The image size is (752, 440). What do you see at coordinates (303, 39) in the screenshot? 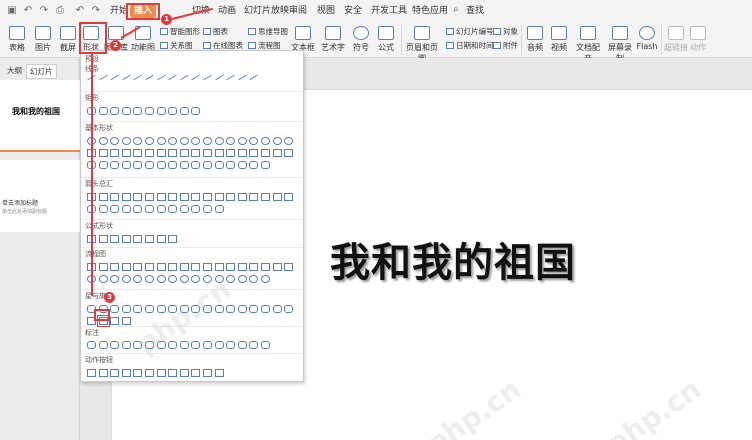
I see `textbox-button: 文本框` at bounding box center [303, 39].